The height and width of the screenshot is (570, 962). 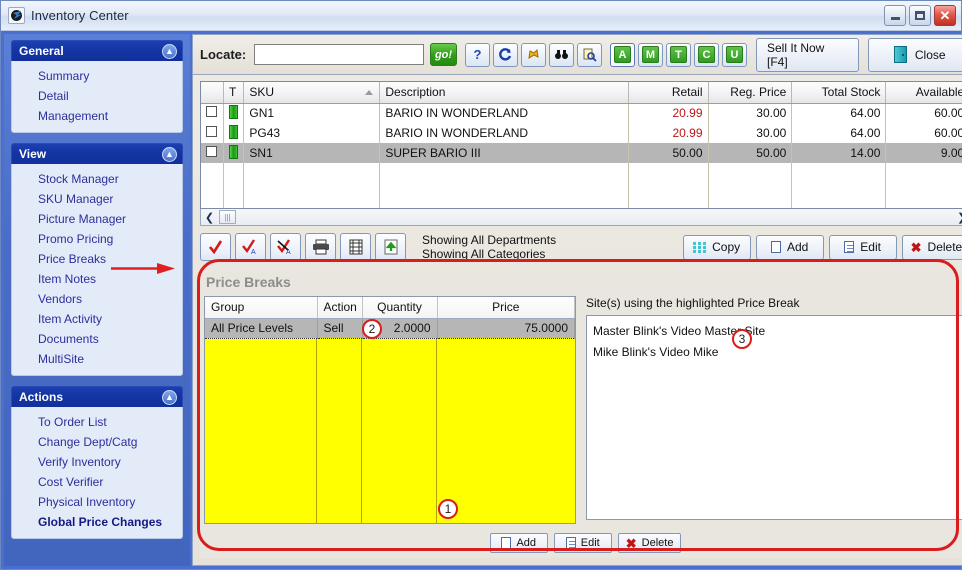 What do you see at coordinates (400, 308) in the screenshot?
I see `column-header-quantity: Quantity` at bounding box center [400, 308].